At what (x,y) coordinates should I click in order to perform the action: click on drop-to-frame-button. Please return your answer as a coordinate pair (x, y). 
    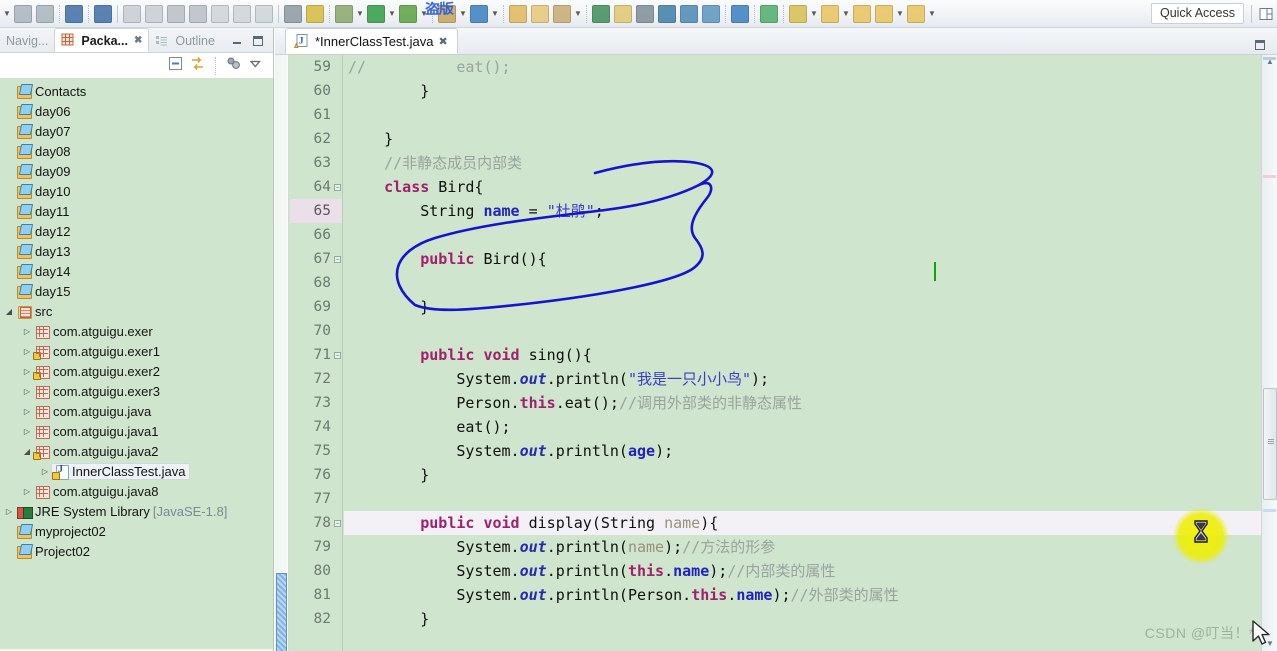
    Looking at the image, I should click on (264, 14).